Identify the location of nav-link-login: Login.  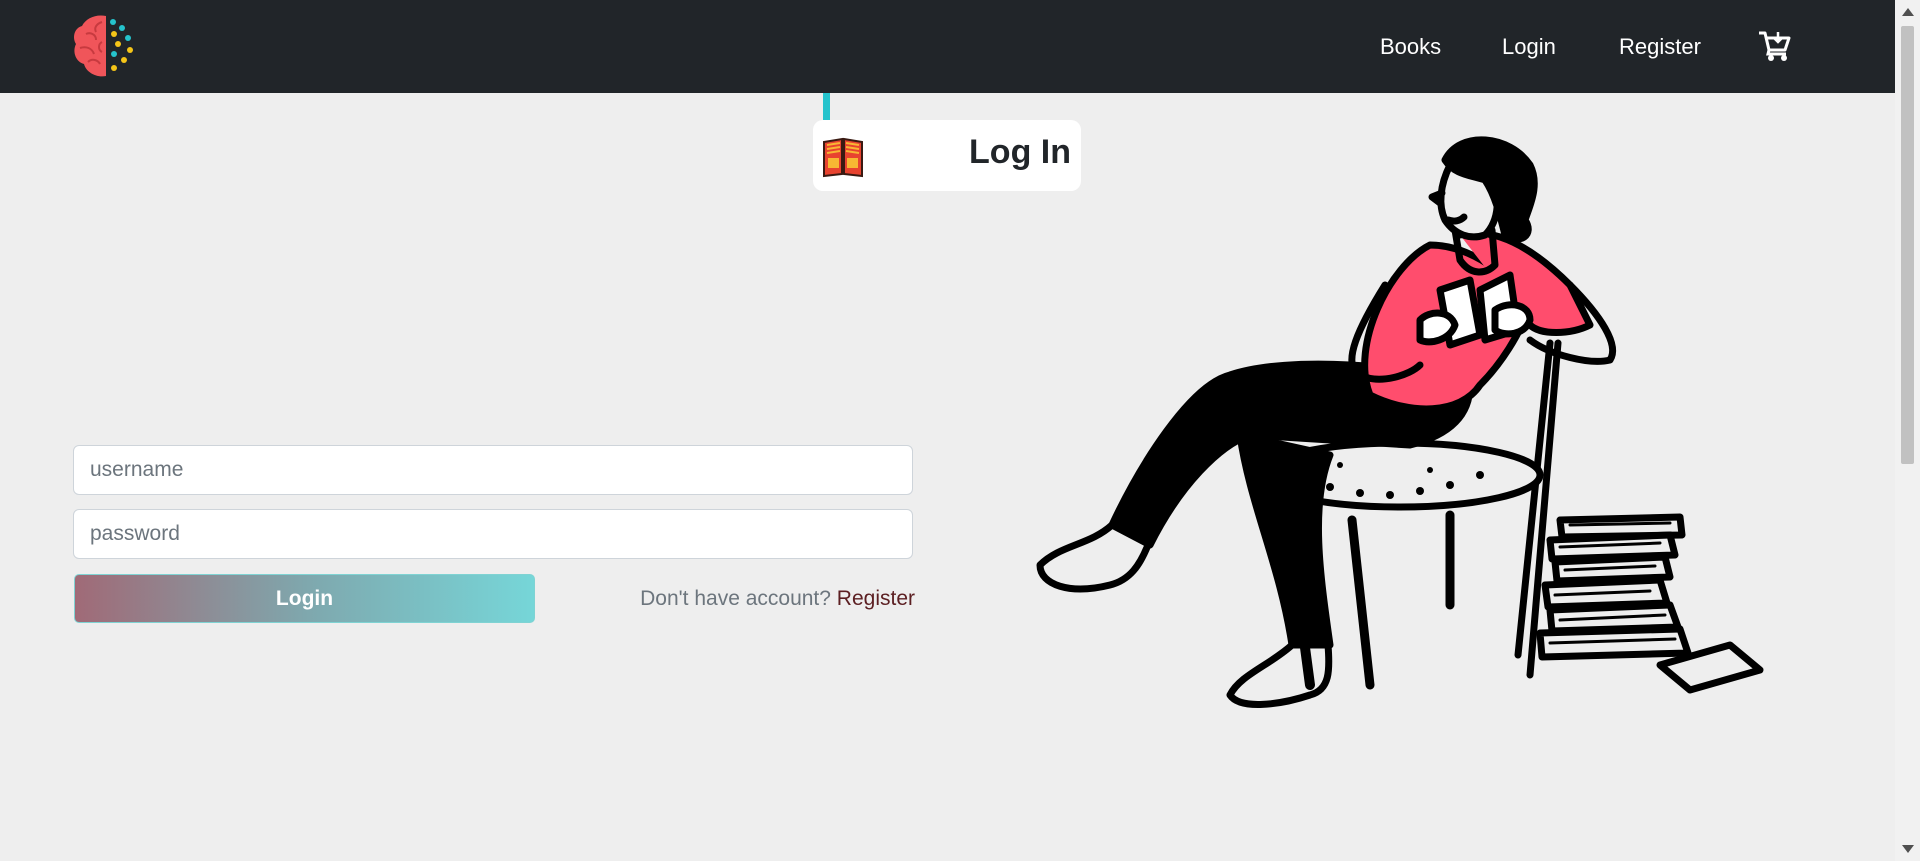
(1529, 47).